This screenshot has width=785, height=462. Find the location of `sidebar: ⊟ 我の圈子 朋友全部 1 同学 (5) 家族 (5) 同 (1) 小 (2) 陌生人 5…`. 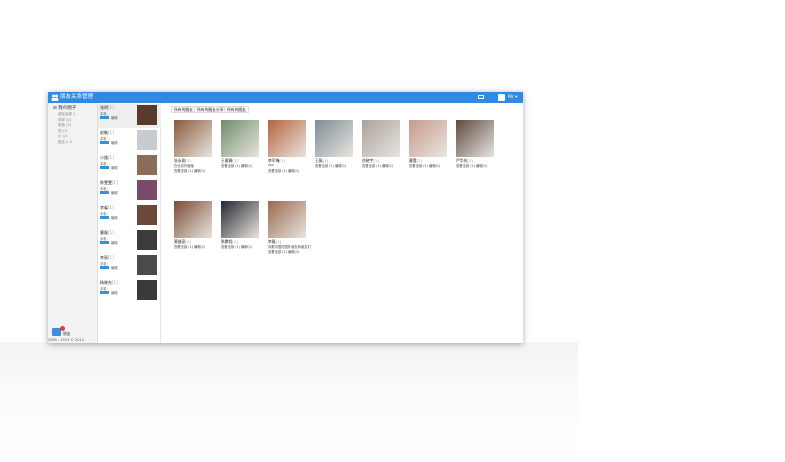

sidebar: ⊟ 我の圈子 朋友全部 1 同学 (5) 家族 (5) 同 (1) 小 (2) 陌生人 5… is located at coordinates (73, 223).